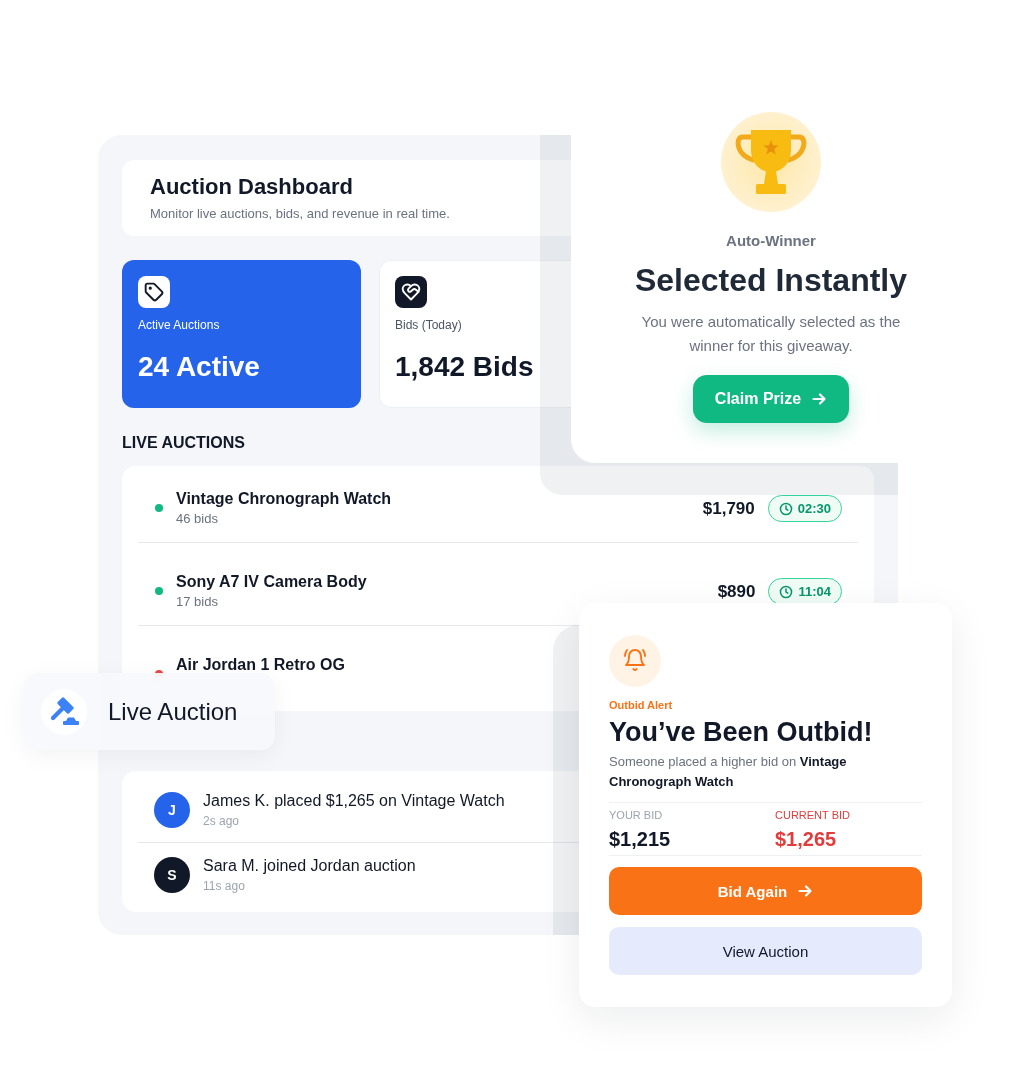 Image resolution: width=1032 pixels, height=1072 pixels. Describe the element at coordinates (172, 875) in the screenshot. I see `avatar: S` at that location.